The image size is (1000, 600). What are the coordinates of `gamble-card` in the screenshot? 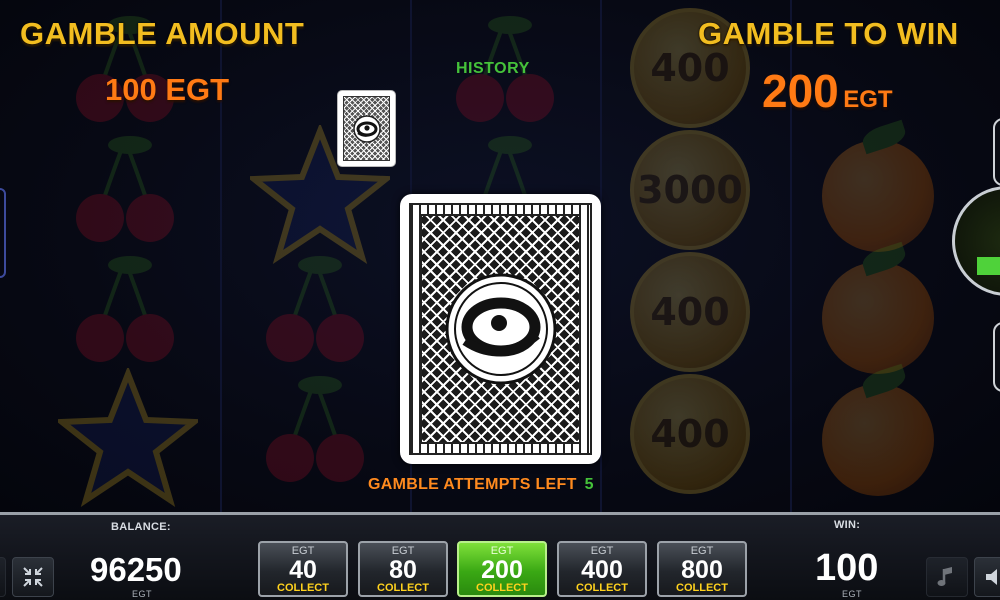 It's located at (500, 329).